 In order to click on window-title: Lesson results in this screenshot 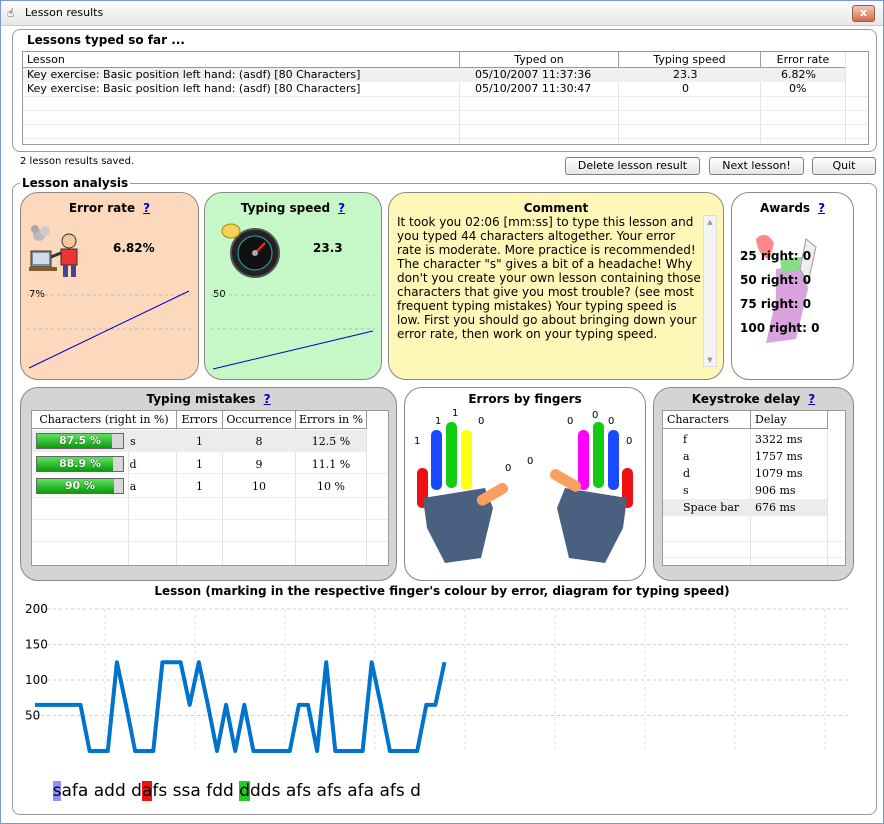, I will do `click(64, 12)`.